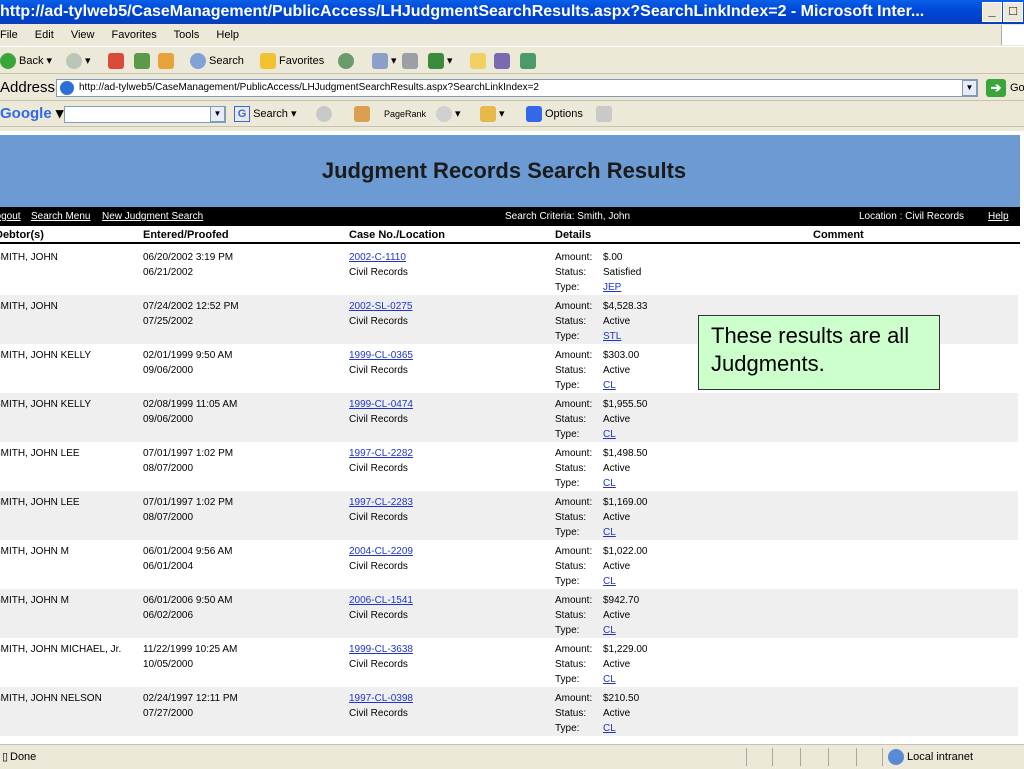  I want to click on debtor-name: SMITH, JOHN KELLY, so click(46, 404).